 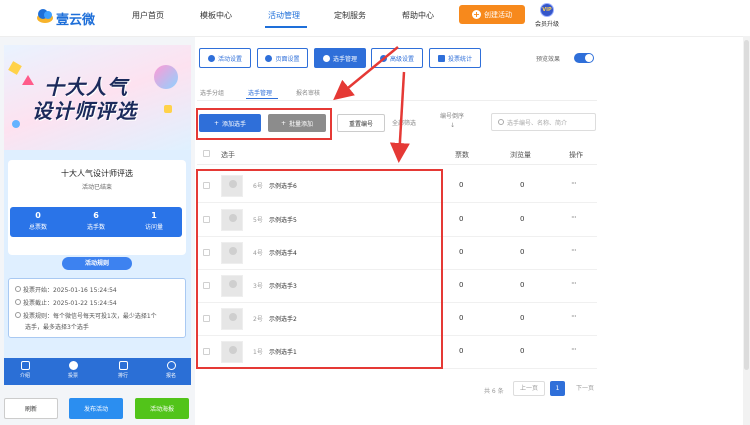 I want to click on page-1-button: 1, so click(x=557, y=388).